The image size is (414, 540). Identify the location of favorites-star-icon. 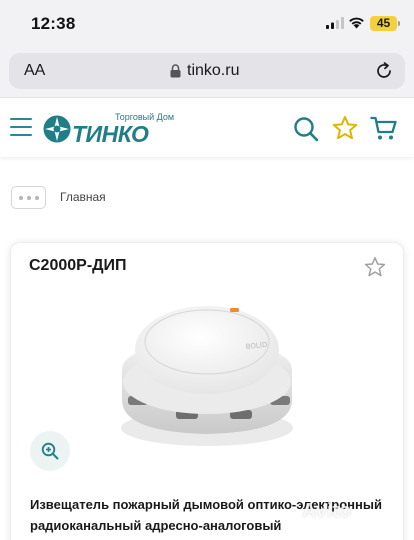
(345, 128).